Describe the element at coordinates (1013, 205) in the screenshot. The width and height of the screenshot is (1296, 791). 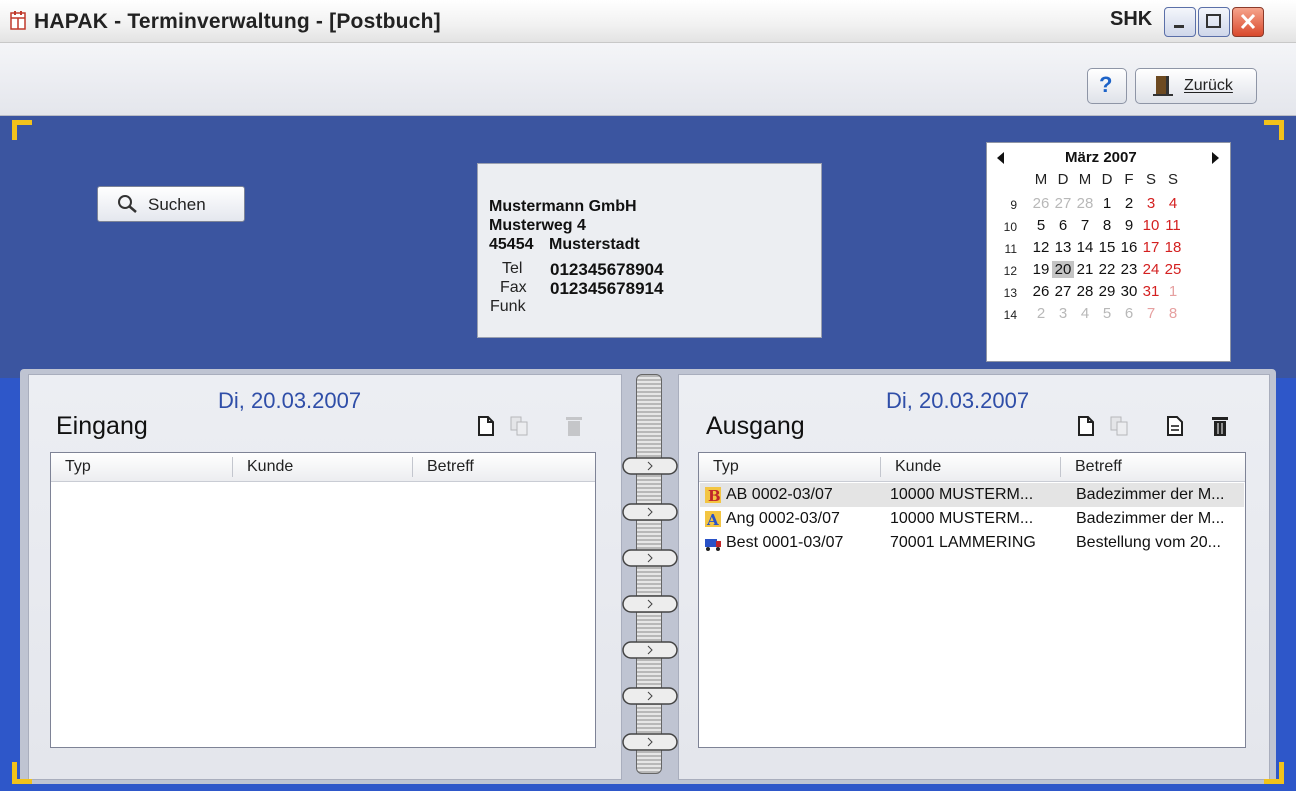
I see `week-number: 9` at that location.